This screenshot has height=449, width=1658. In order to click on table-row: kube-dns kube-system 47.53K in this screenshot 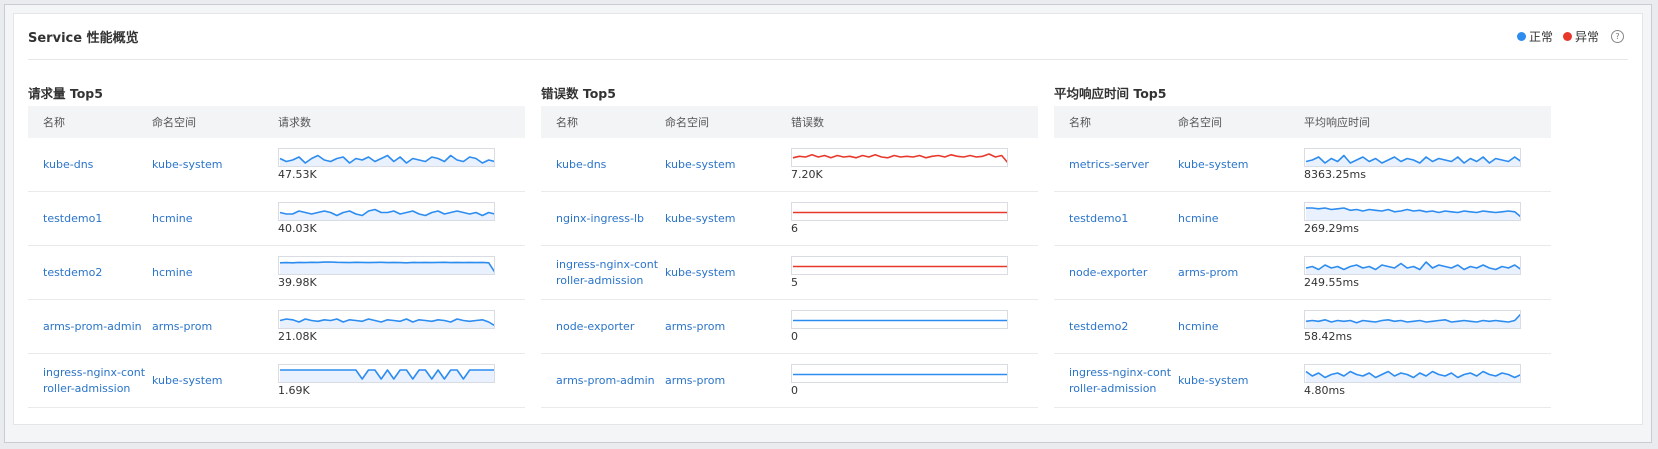, I will do `click(276, 165)`.